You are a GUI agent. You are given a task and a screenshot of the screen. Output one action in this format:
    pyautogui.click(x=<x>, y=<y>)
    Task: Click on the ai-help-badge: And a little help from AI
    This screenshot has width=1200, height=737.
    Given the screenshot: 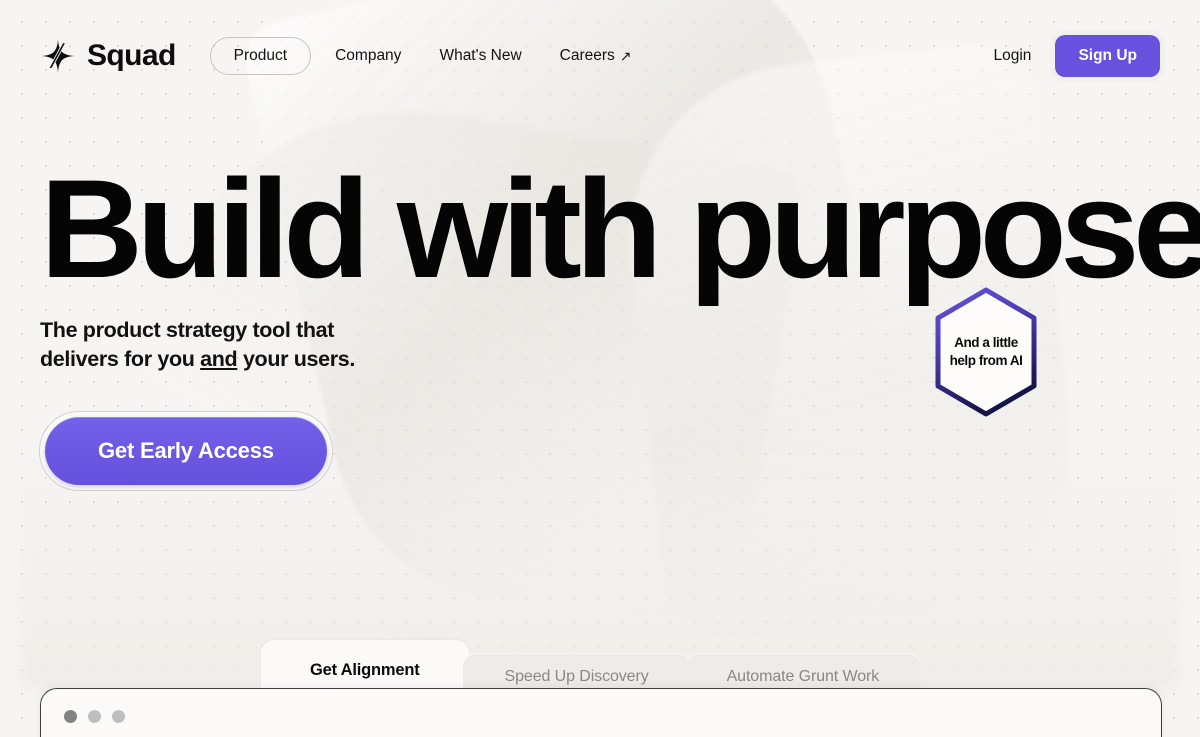 What is the action you would take?
    pyautogui.click(x=986, y=352)
    